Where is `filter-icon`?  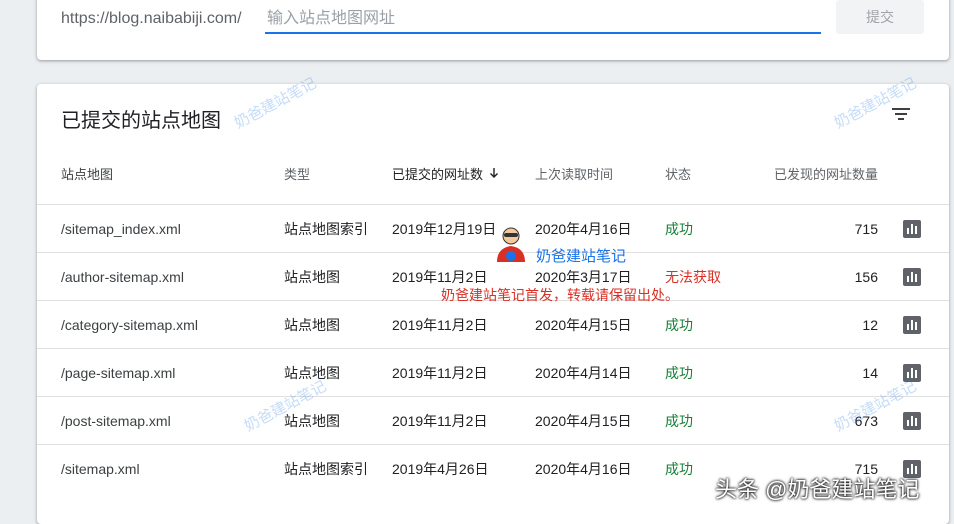 filter-icon is located at coordinates (901, 114).